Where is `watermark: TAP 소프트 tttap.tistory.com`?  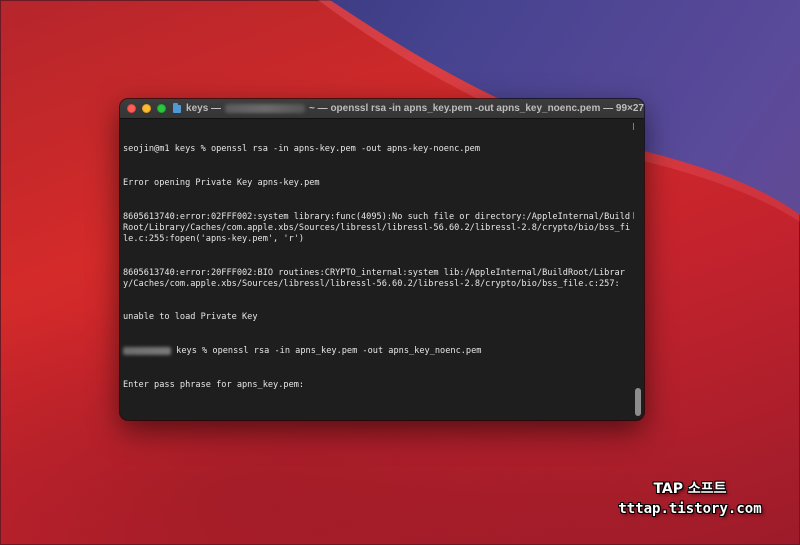
watermark: TAP 소프트 tttap.tistory.com is located at coordinates (690, 499).